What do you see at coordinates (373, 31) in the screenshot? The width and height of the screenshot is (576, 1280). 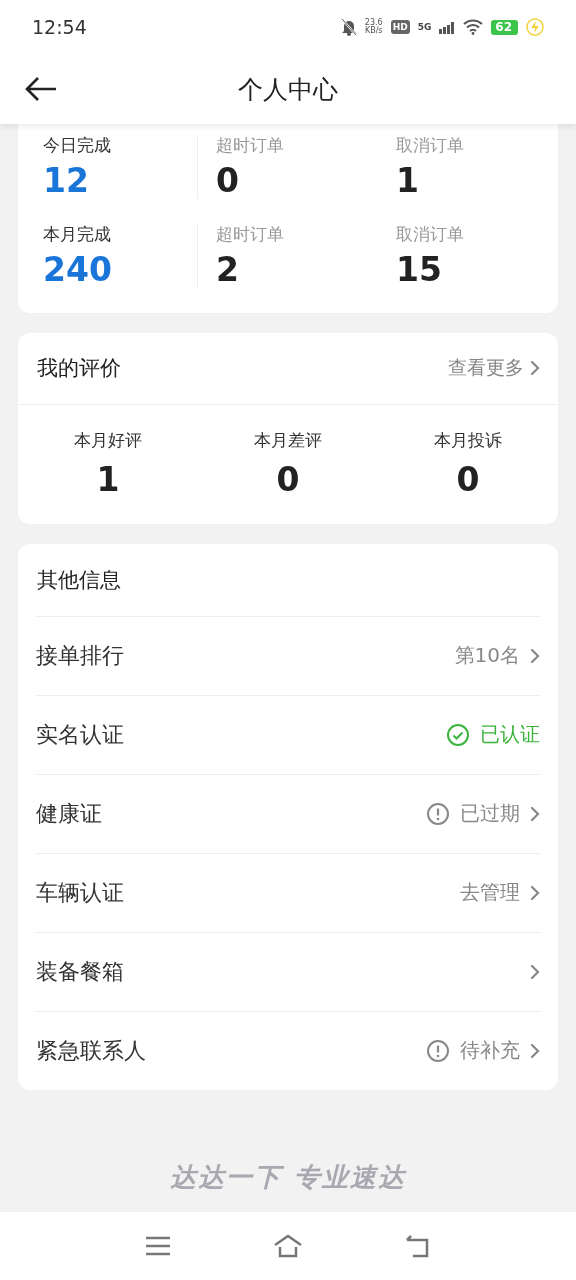 I see `speed-unit: KB/s` at bounding box center [373, 31].